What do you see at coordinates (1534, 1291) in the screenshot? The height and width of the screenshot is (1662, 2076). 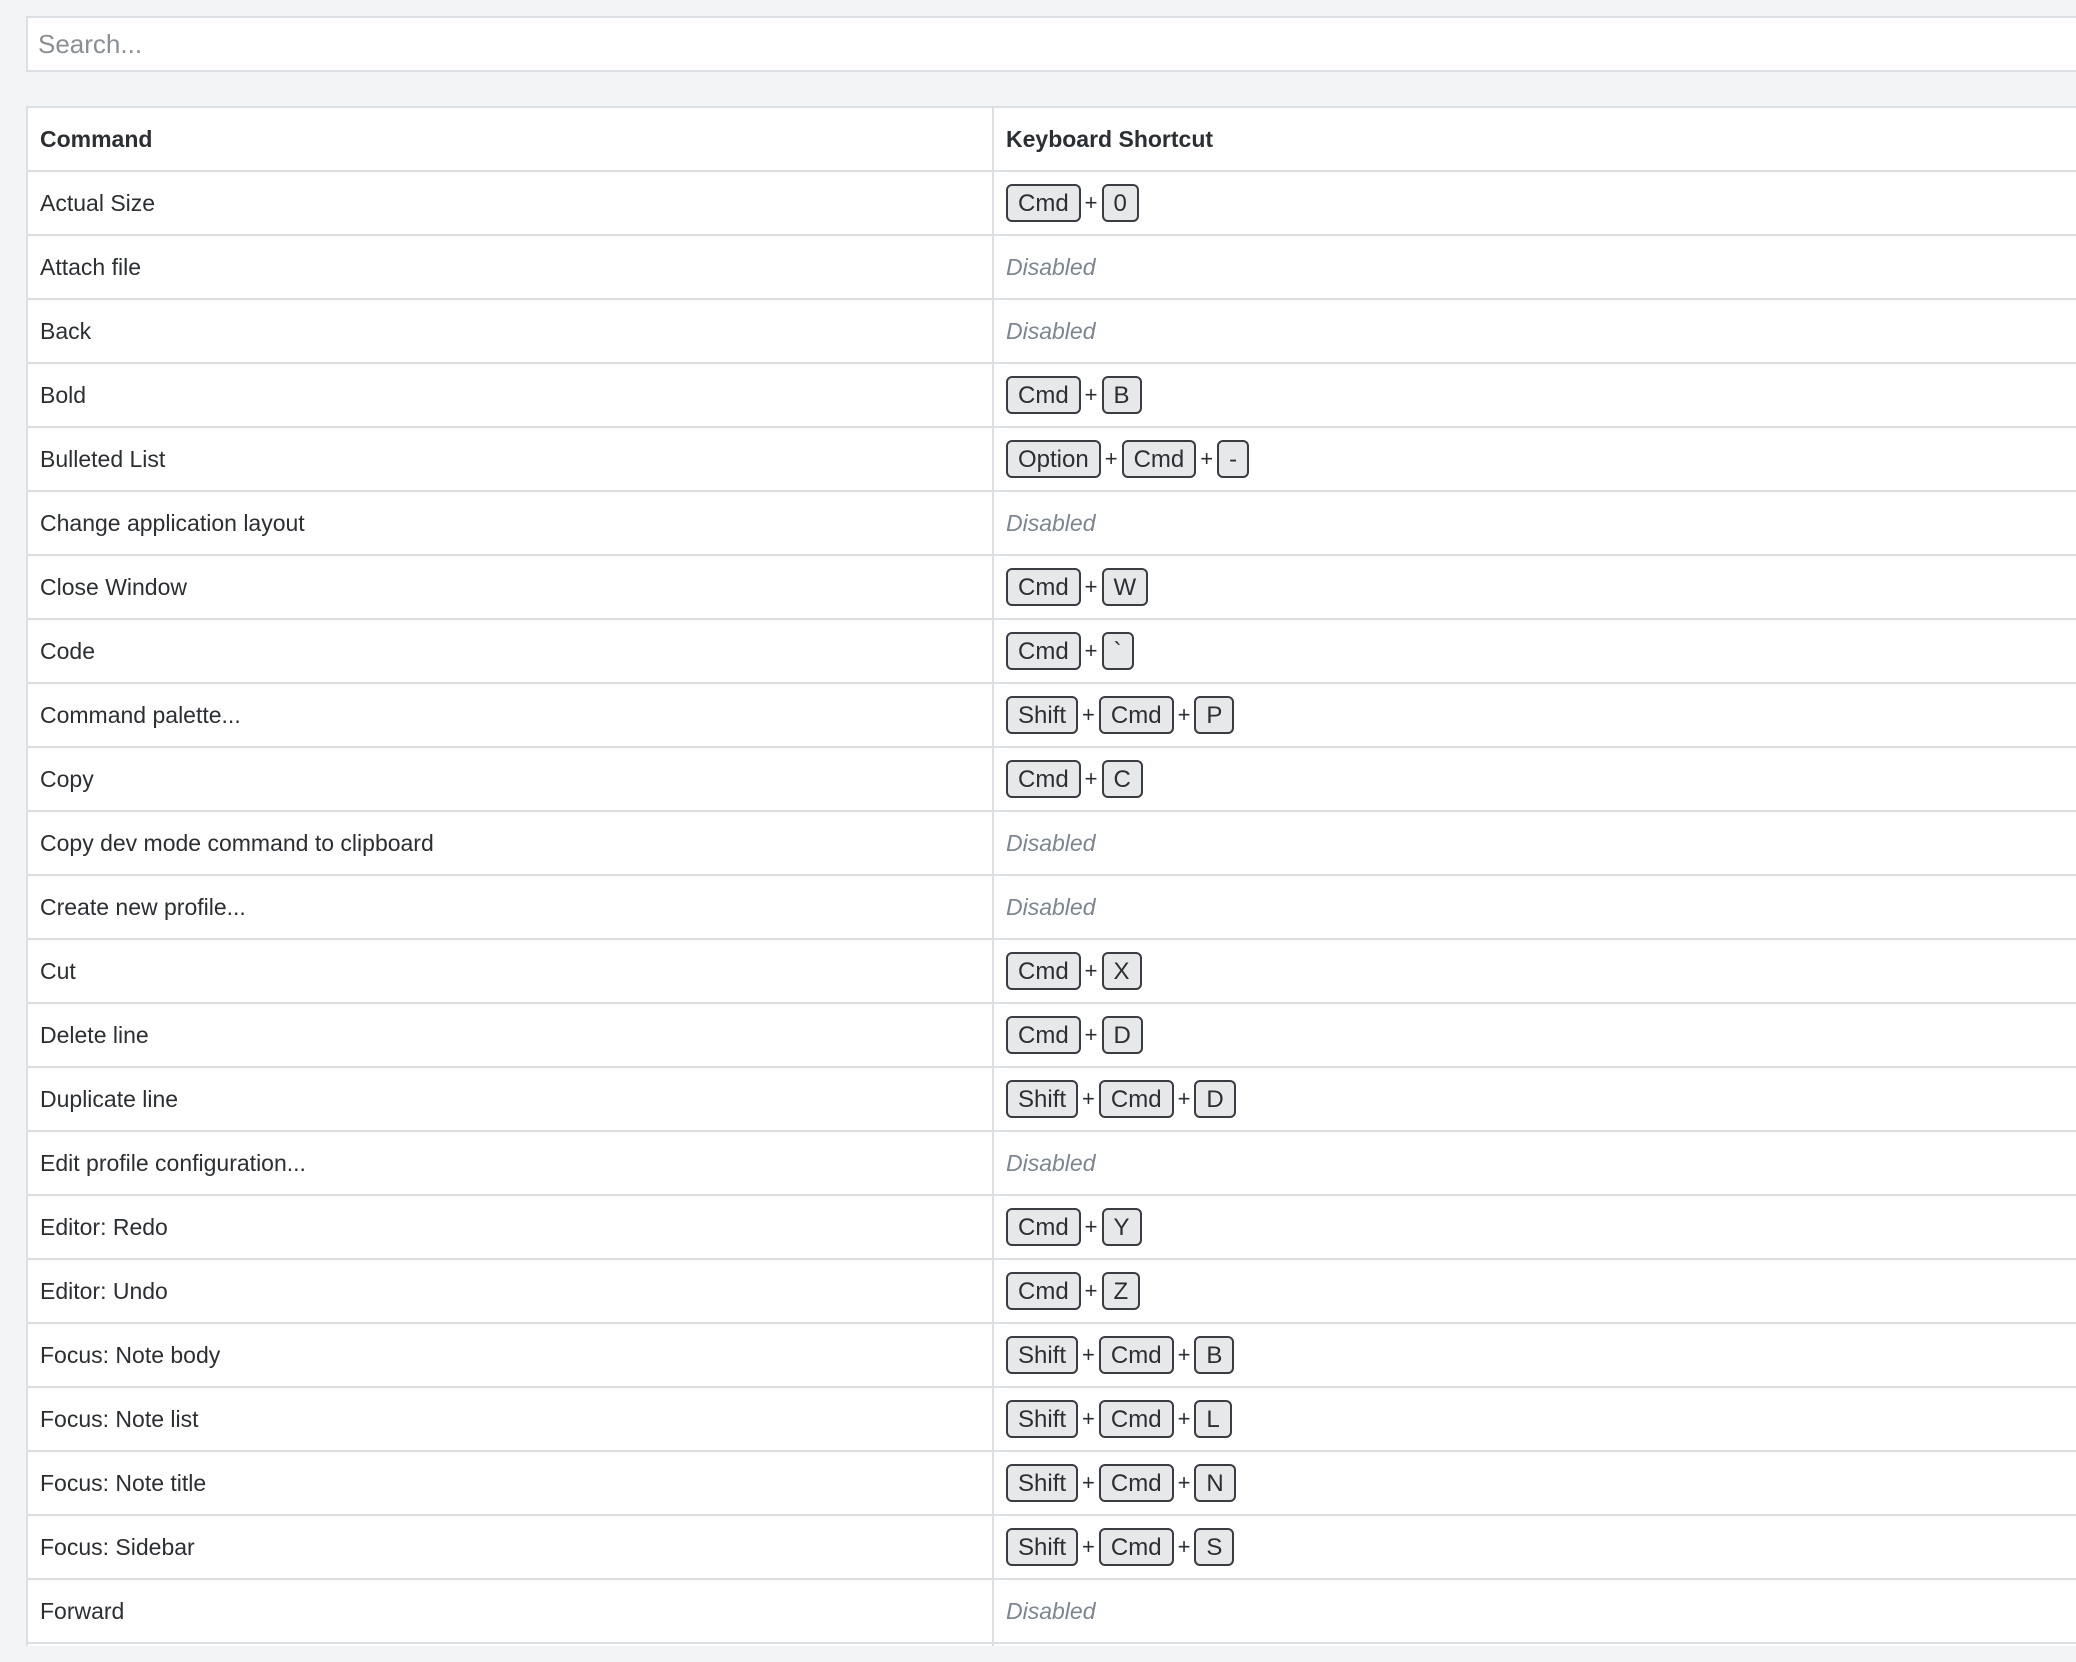 I see `shortcut-cell: Cmd + Z` at bounding box center [1534, 1291].